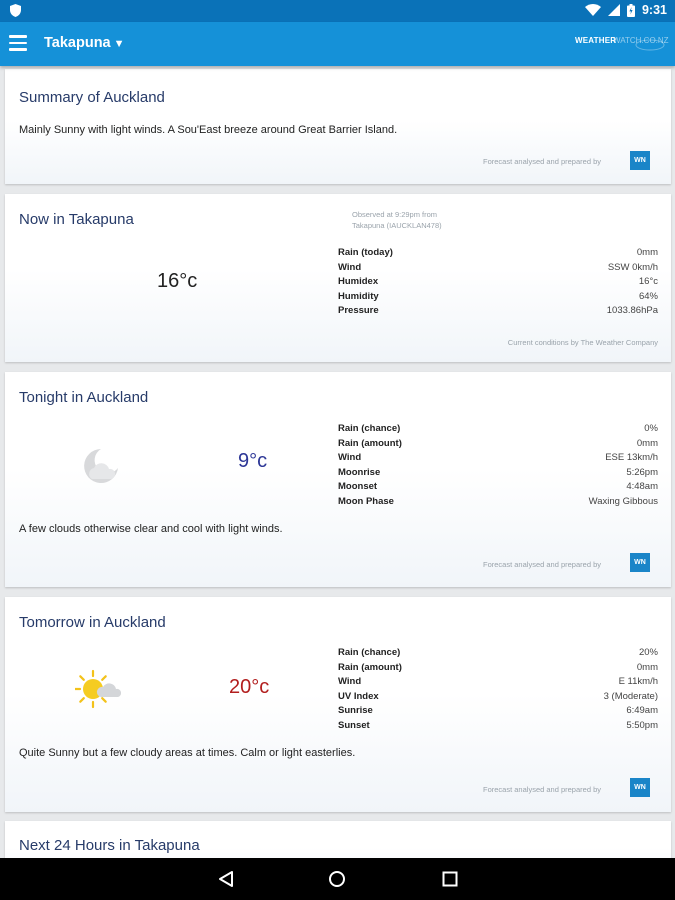 This screenshot has height=900, width=675. I want to click on battery-icon, so click(630, 10).